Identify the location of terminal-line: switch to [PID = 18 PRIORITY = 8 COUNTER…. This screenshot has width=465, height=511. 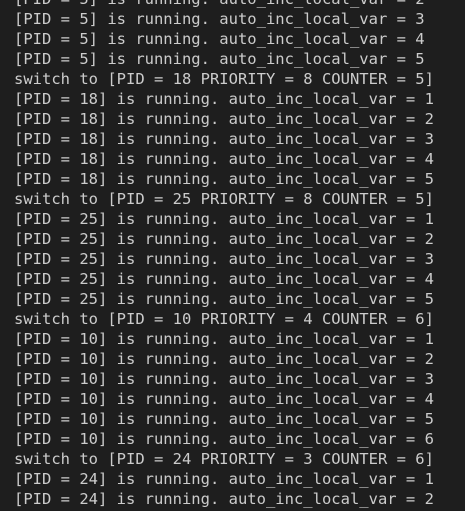
(224, 79).